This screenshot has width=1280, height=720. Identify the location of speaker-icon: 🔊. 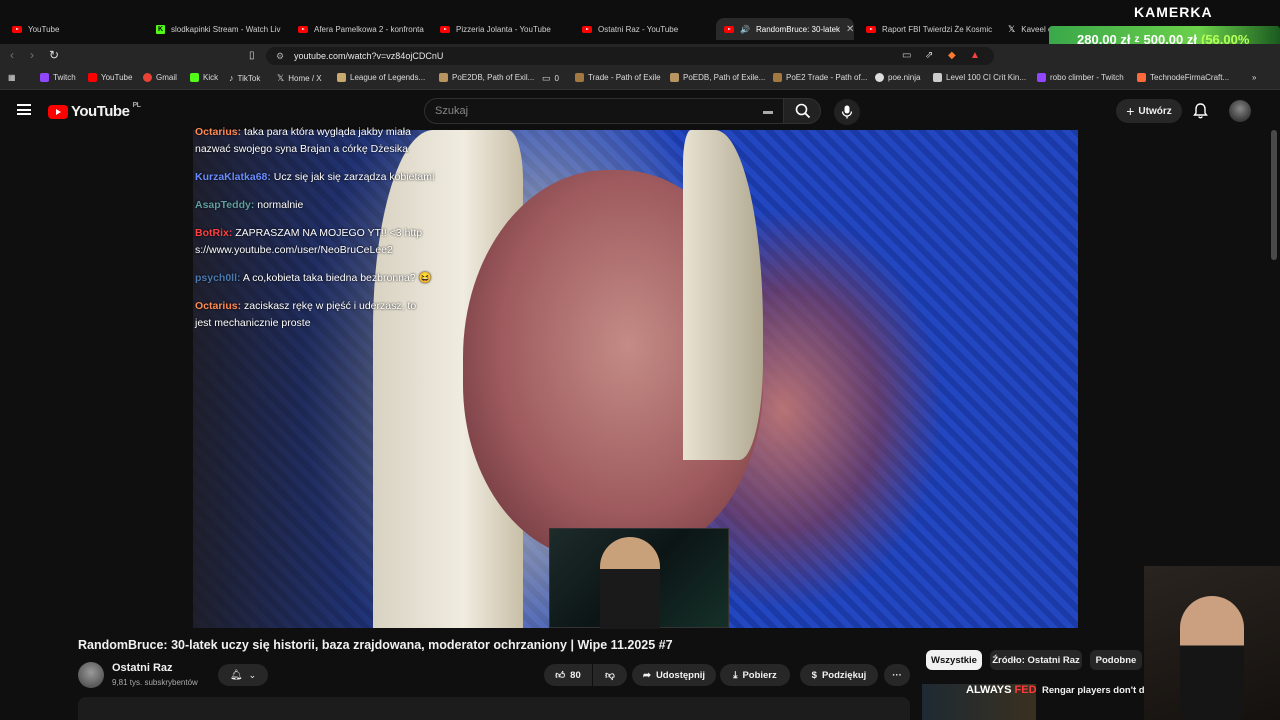
(745, 29).